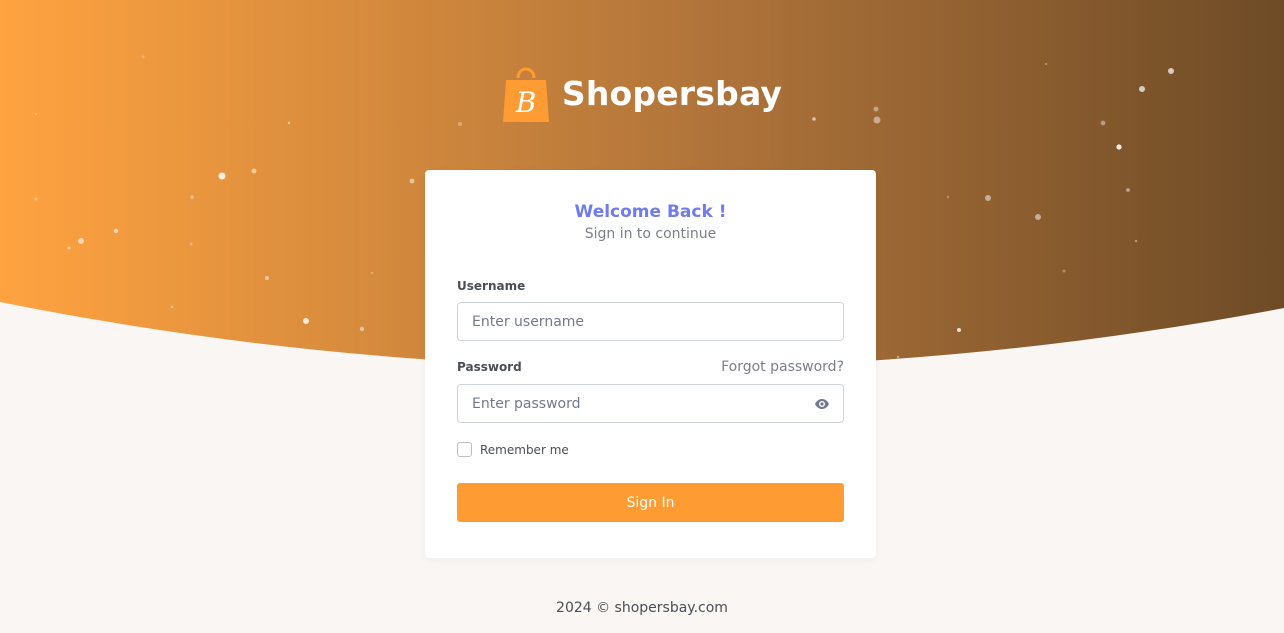  I want to click on welcome-title: Welcome Back !, so click(650, 212).